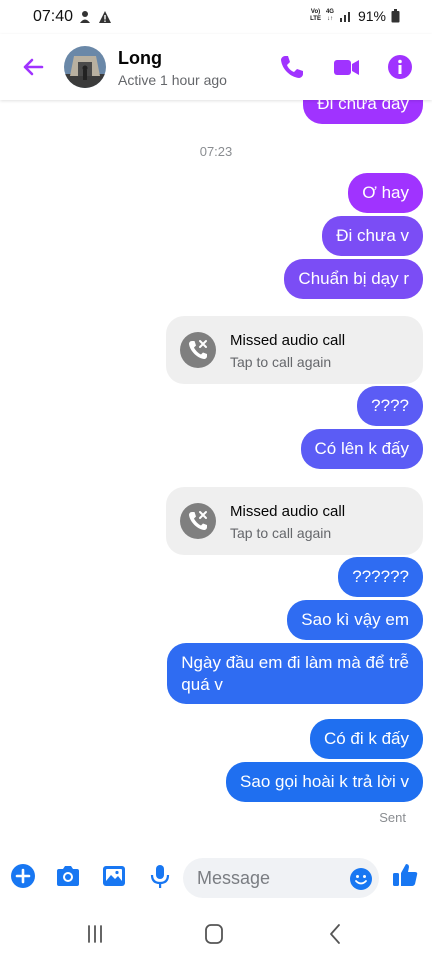  Describe the element at coordinates (202, 684) in the screenshot. I see `message-line: quá v` at that location.